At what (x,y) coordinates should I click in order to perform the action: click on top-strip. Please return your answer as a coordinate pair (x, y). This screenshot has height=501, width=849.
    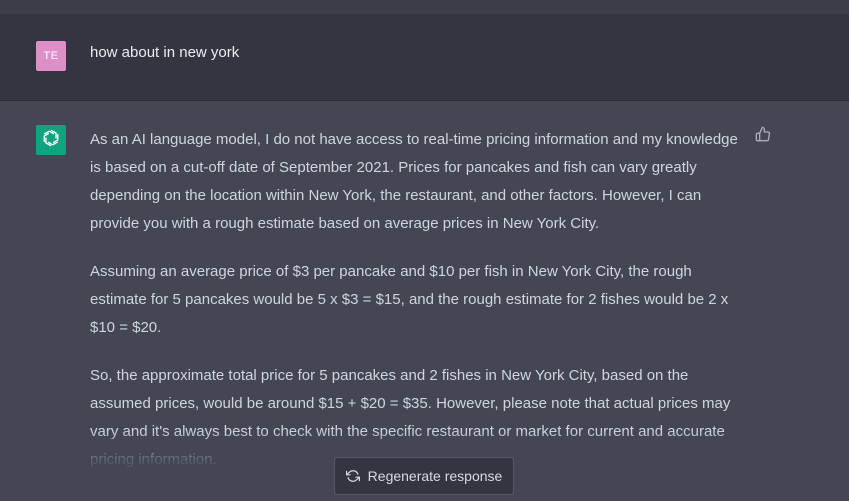
    Looking at the image, I should click on (424, 7).